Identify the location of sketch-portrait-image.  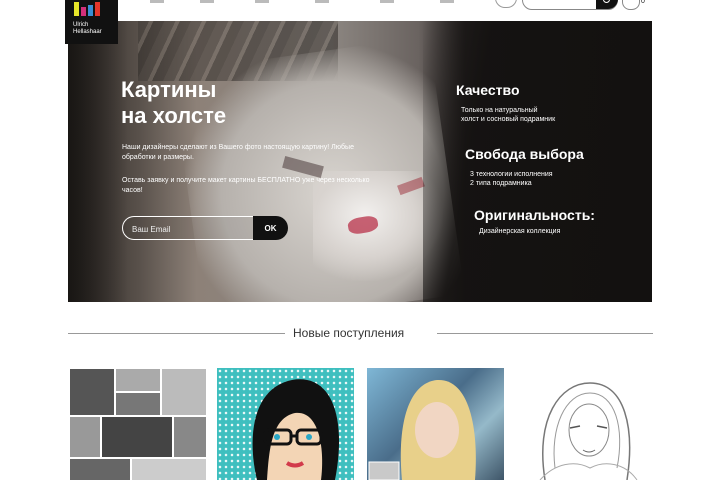
(588, 431).